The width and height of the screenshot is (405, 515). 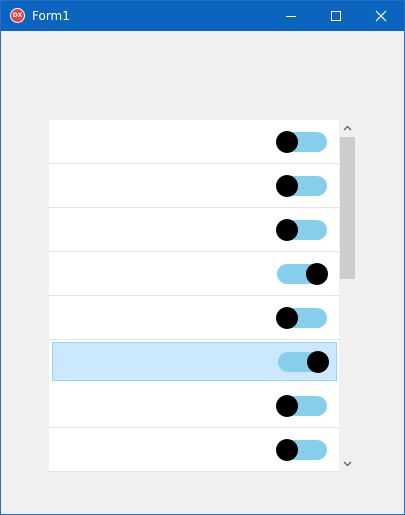 What do you see at coordinates (51, 16) in the screenshot?
I see `window-title: Form1` at bounding box center [51, 16].